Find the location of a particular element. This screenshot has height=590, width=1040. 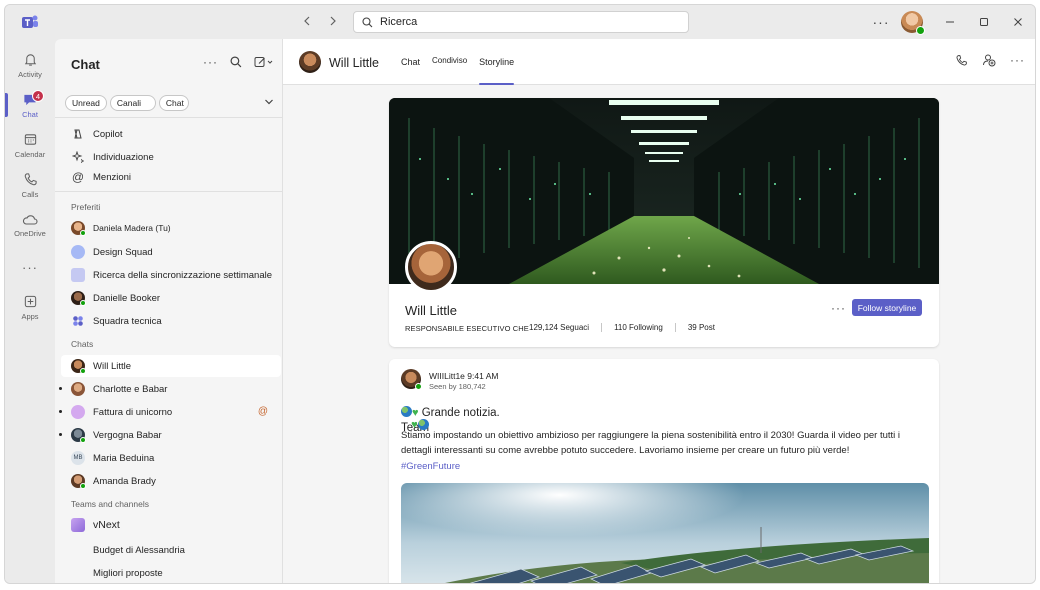

channel-item: Budget di Alessandria is located at coordinates (171, 550).